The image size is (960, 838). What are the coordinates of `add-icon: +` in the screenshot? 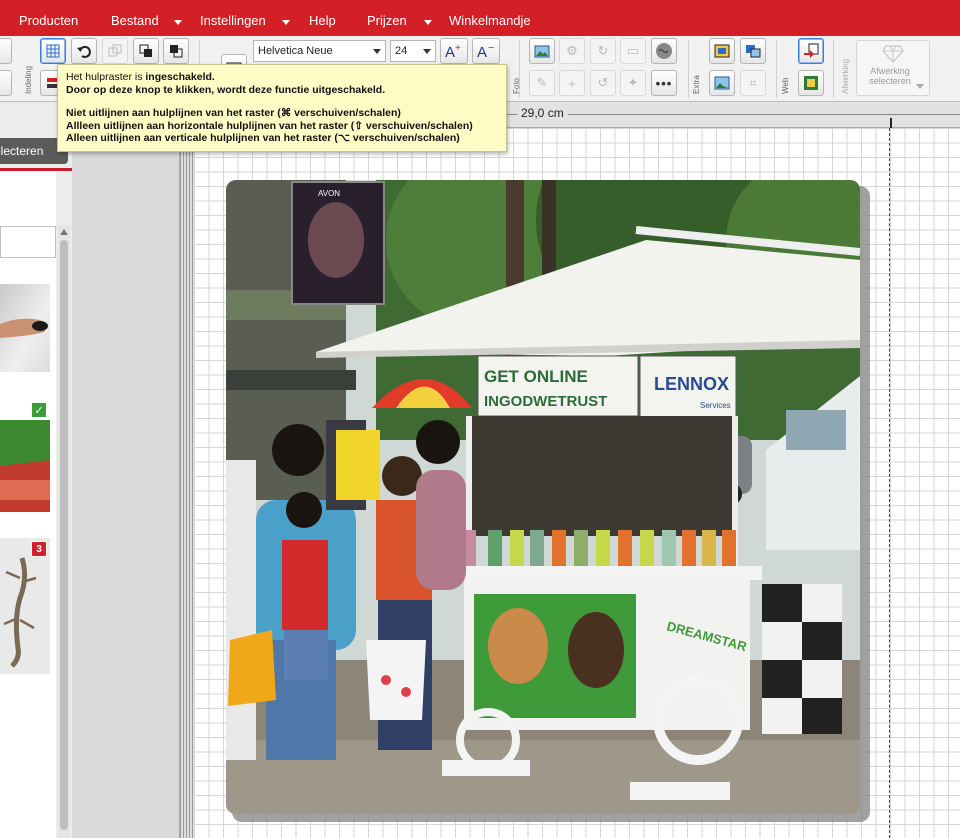 It's located at (572, 83).